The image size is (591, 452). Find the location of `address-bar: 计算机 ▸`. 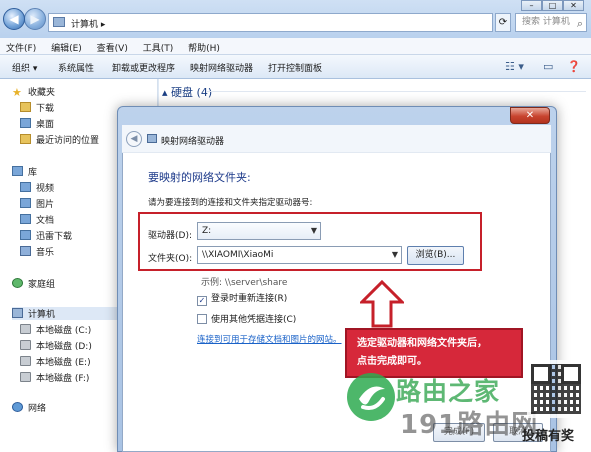

address-bar: 计算机 ▸ is located at coordinates (270, 22).